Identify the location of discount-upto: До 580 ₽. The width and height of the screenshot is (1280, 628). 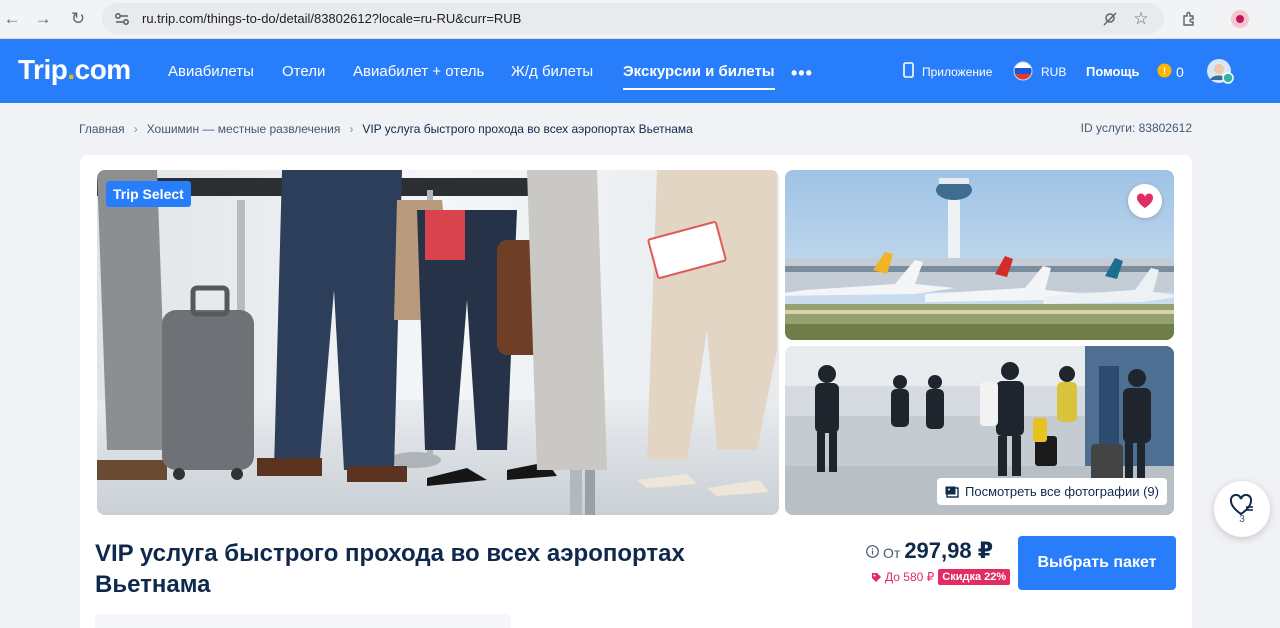
(902, 577).